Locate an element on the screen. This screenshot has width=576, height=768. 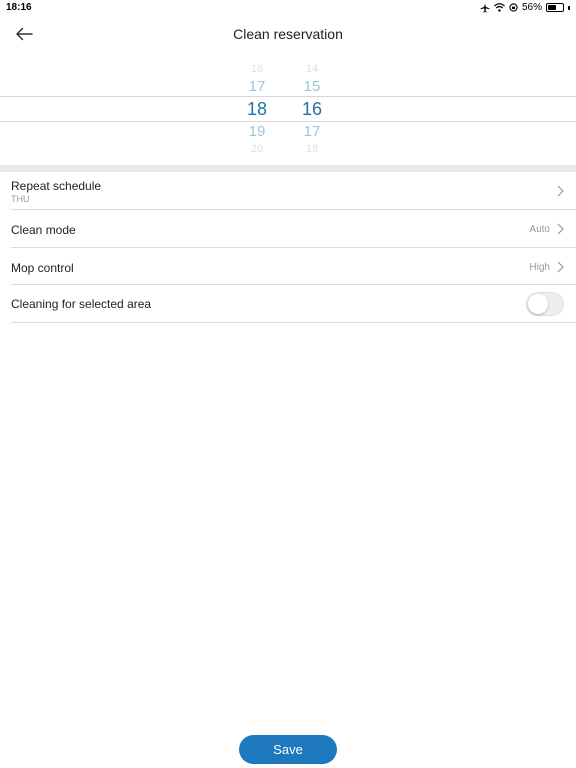
airplane-icon is located at coordinates (485, 7).